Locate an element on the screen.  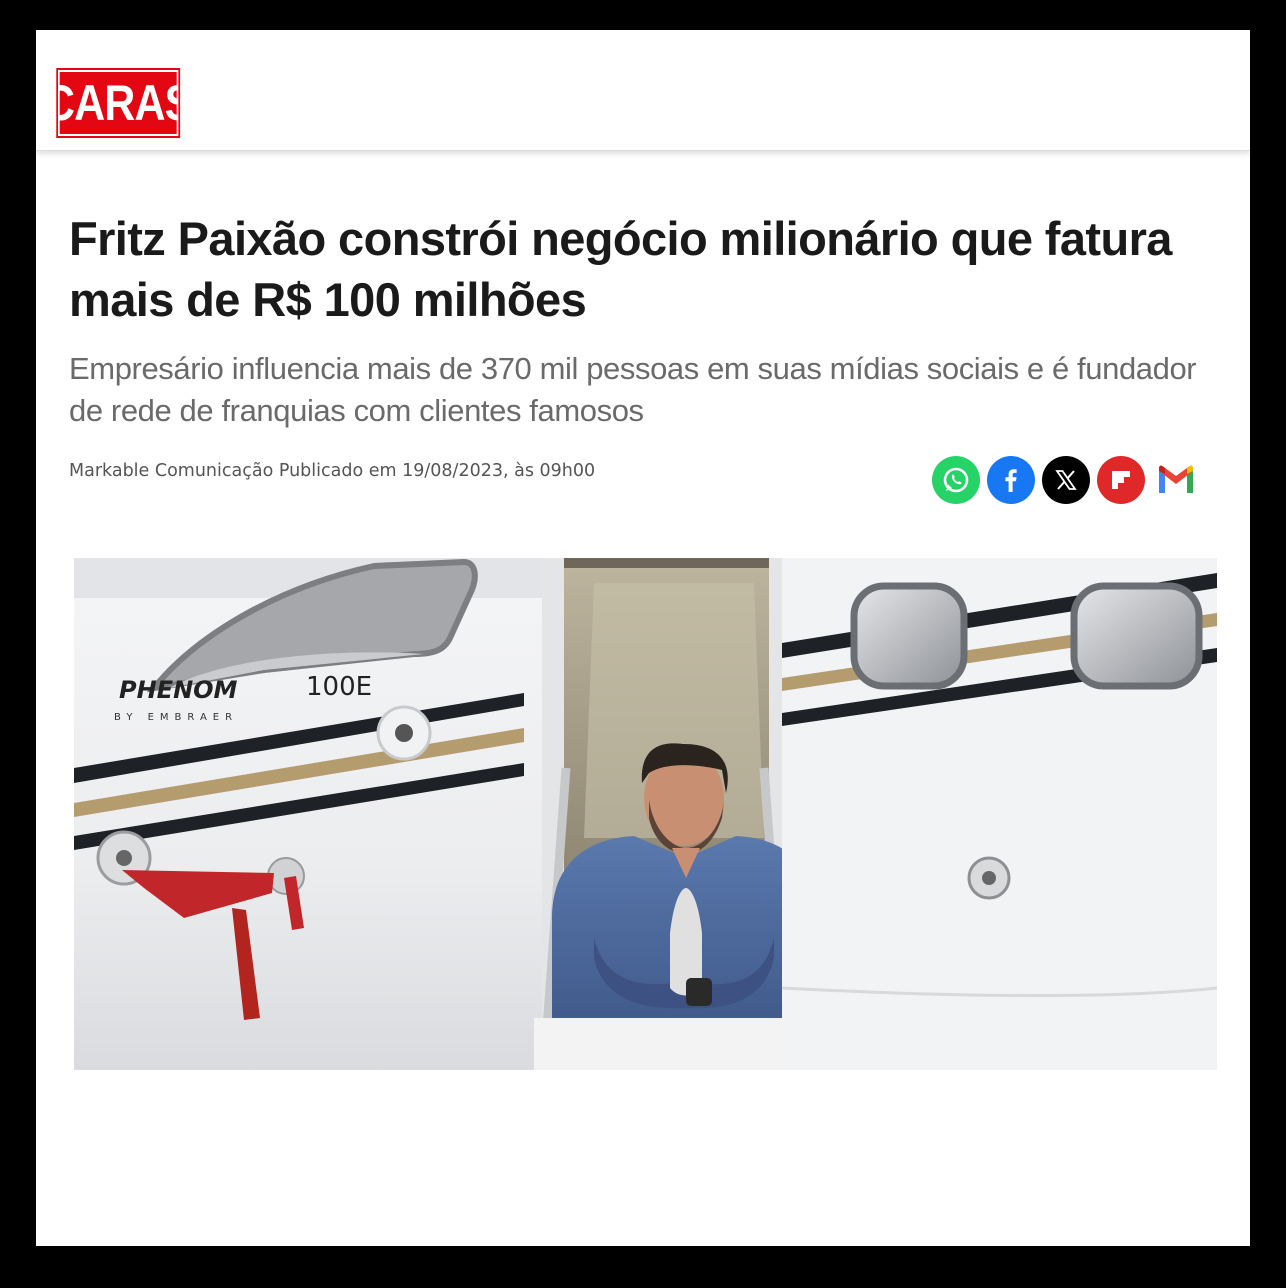
aircraft-model-suffix-text: 100E is located at coordinates (339, 687).